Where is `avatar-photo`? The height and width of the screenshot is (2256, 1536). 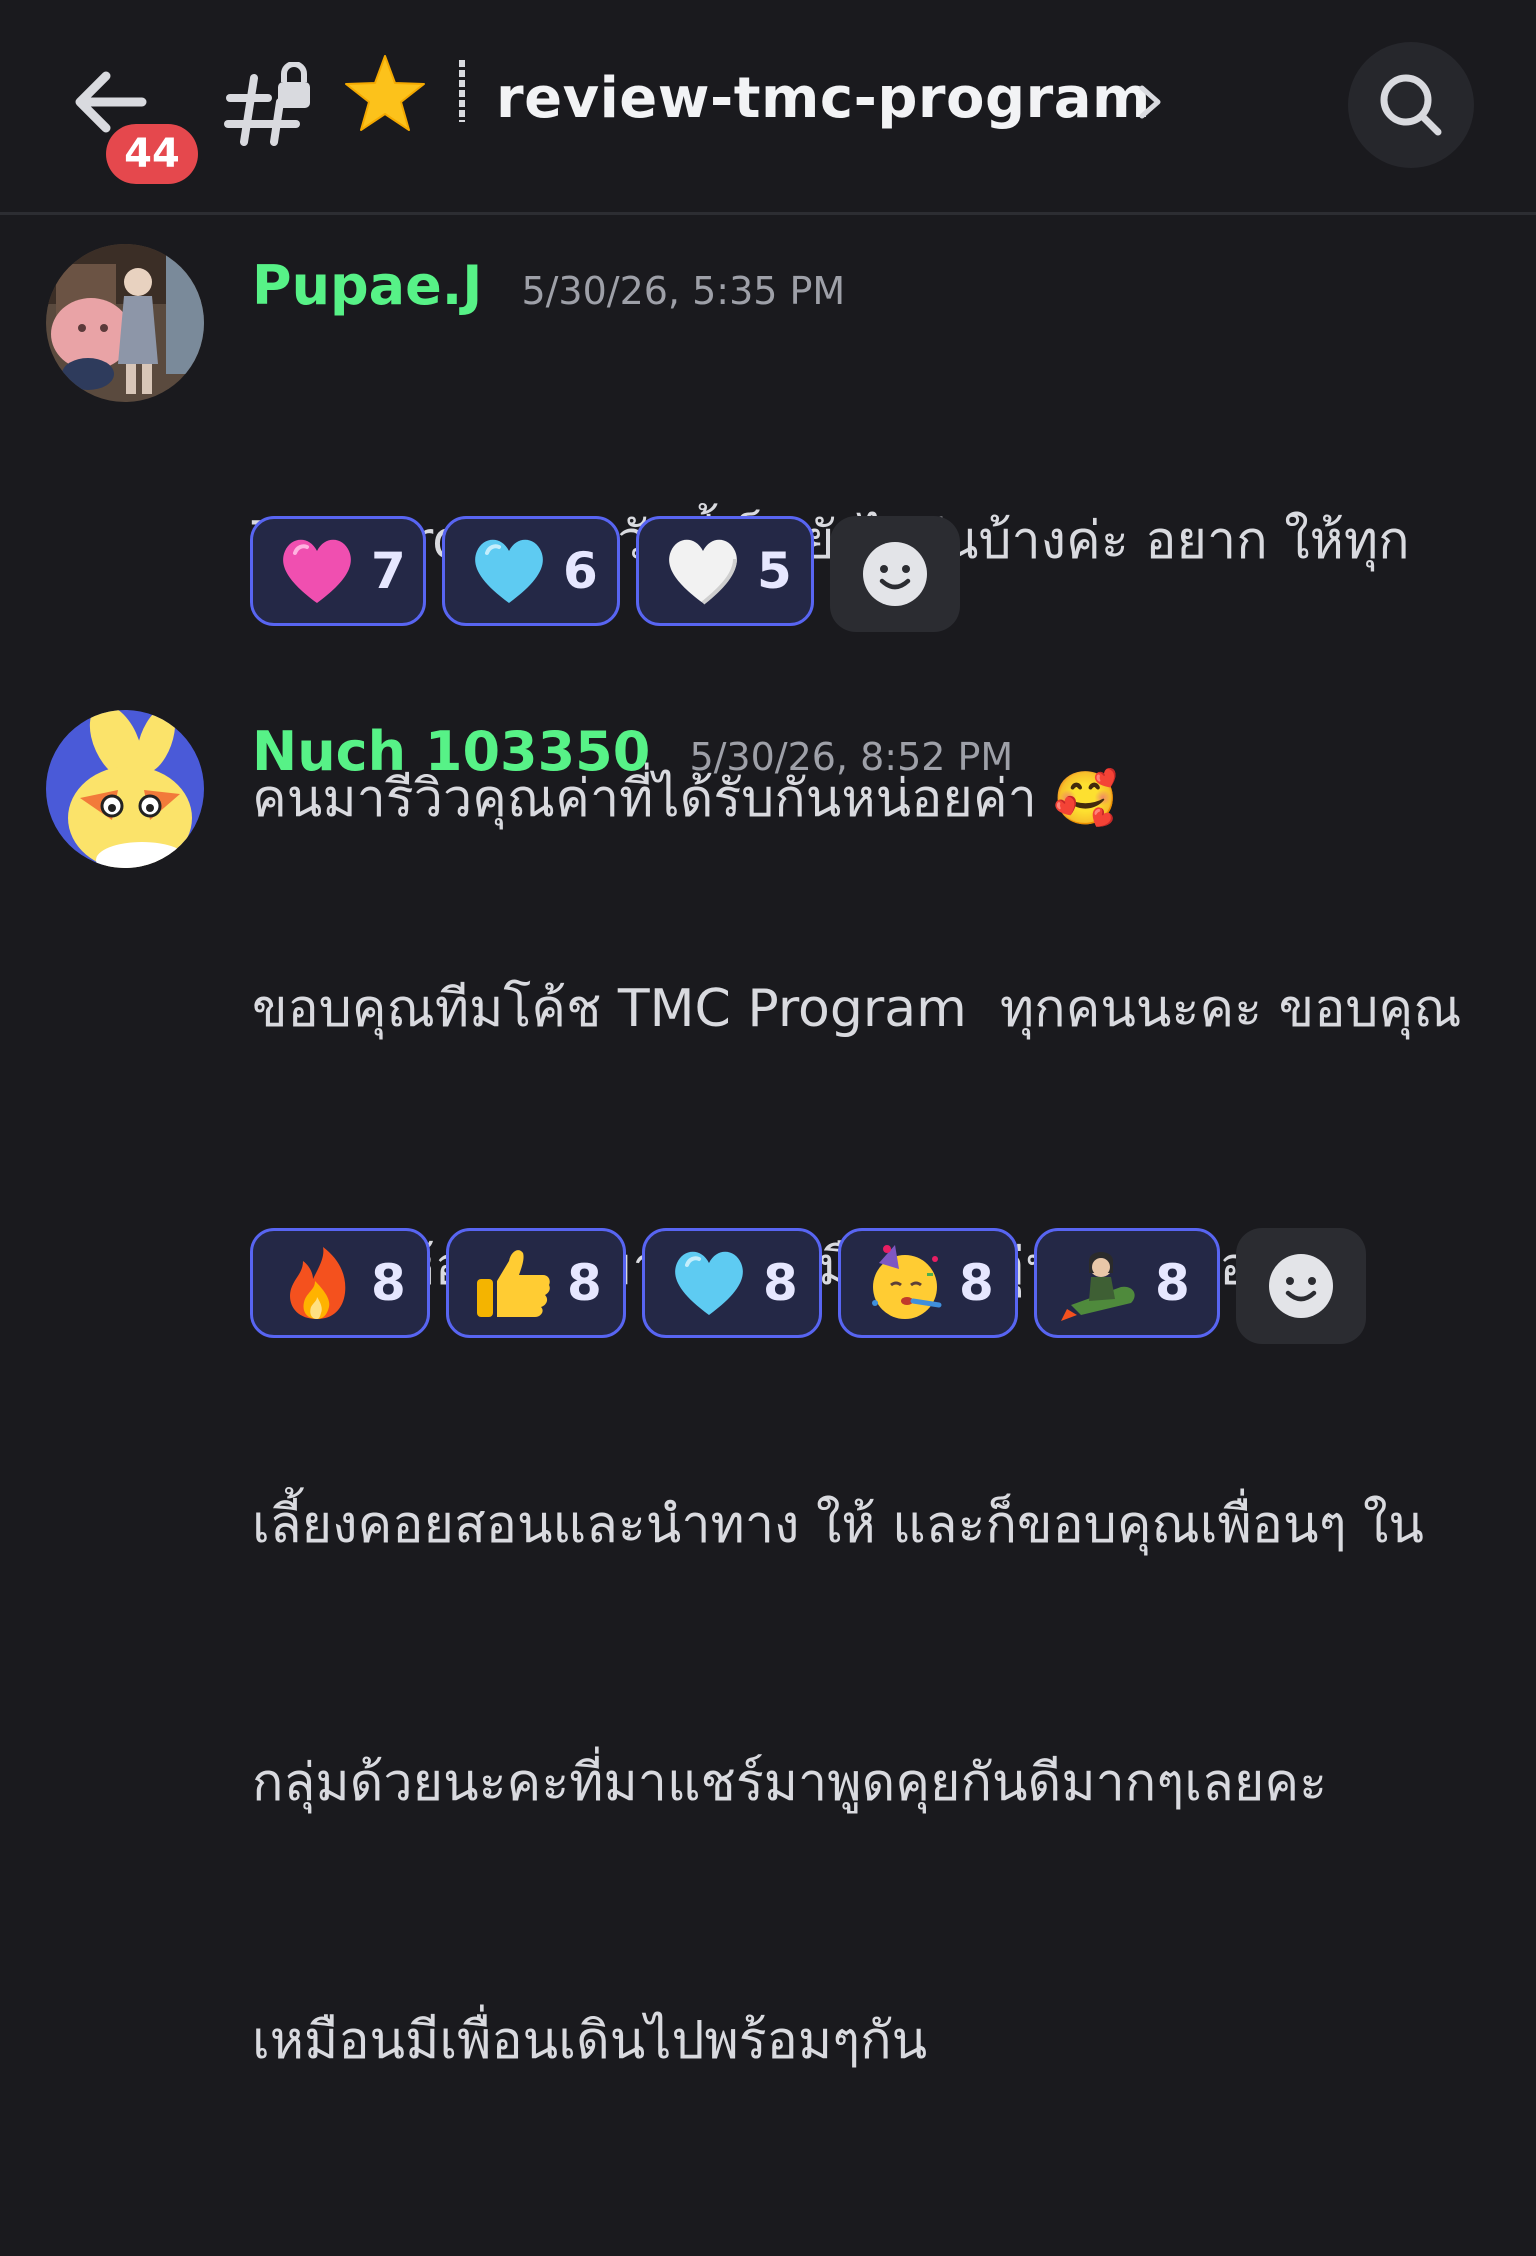 avatar-photo is located at coordinates (125, 323).